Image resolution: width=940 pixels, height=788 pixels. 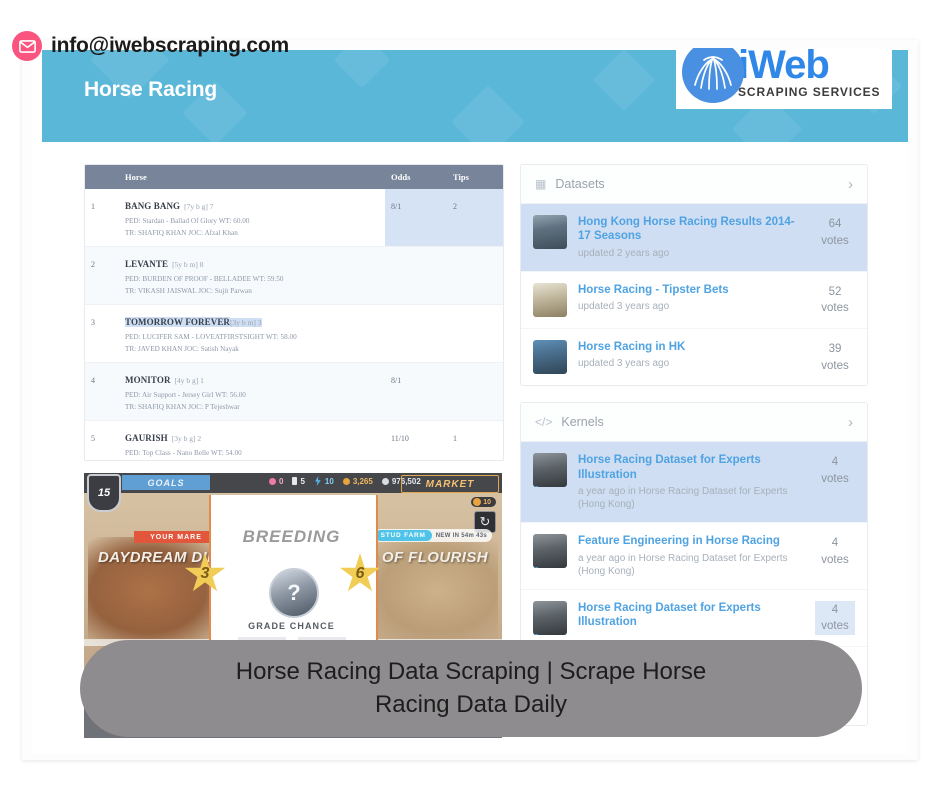 I want to click on contact-email-bar: info@iwebscraping.com, so click(x=150, y=46).